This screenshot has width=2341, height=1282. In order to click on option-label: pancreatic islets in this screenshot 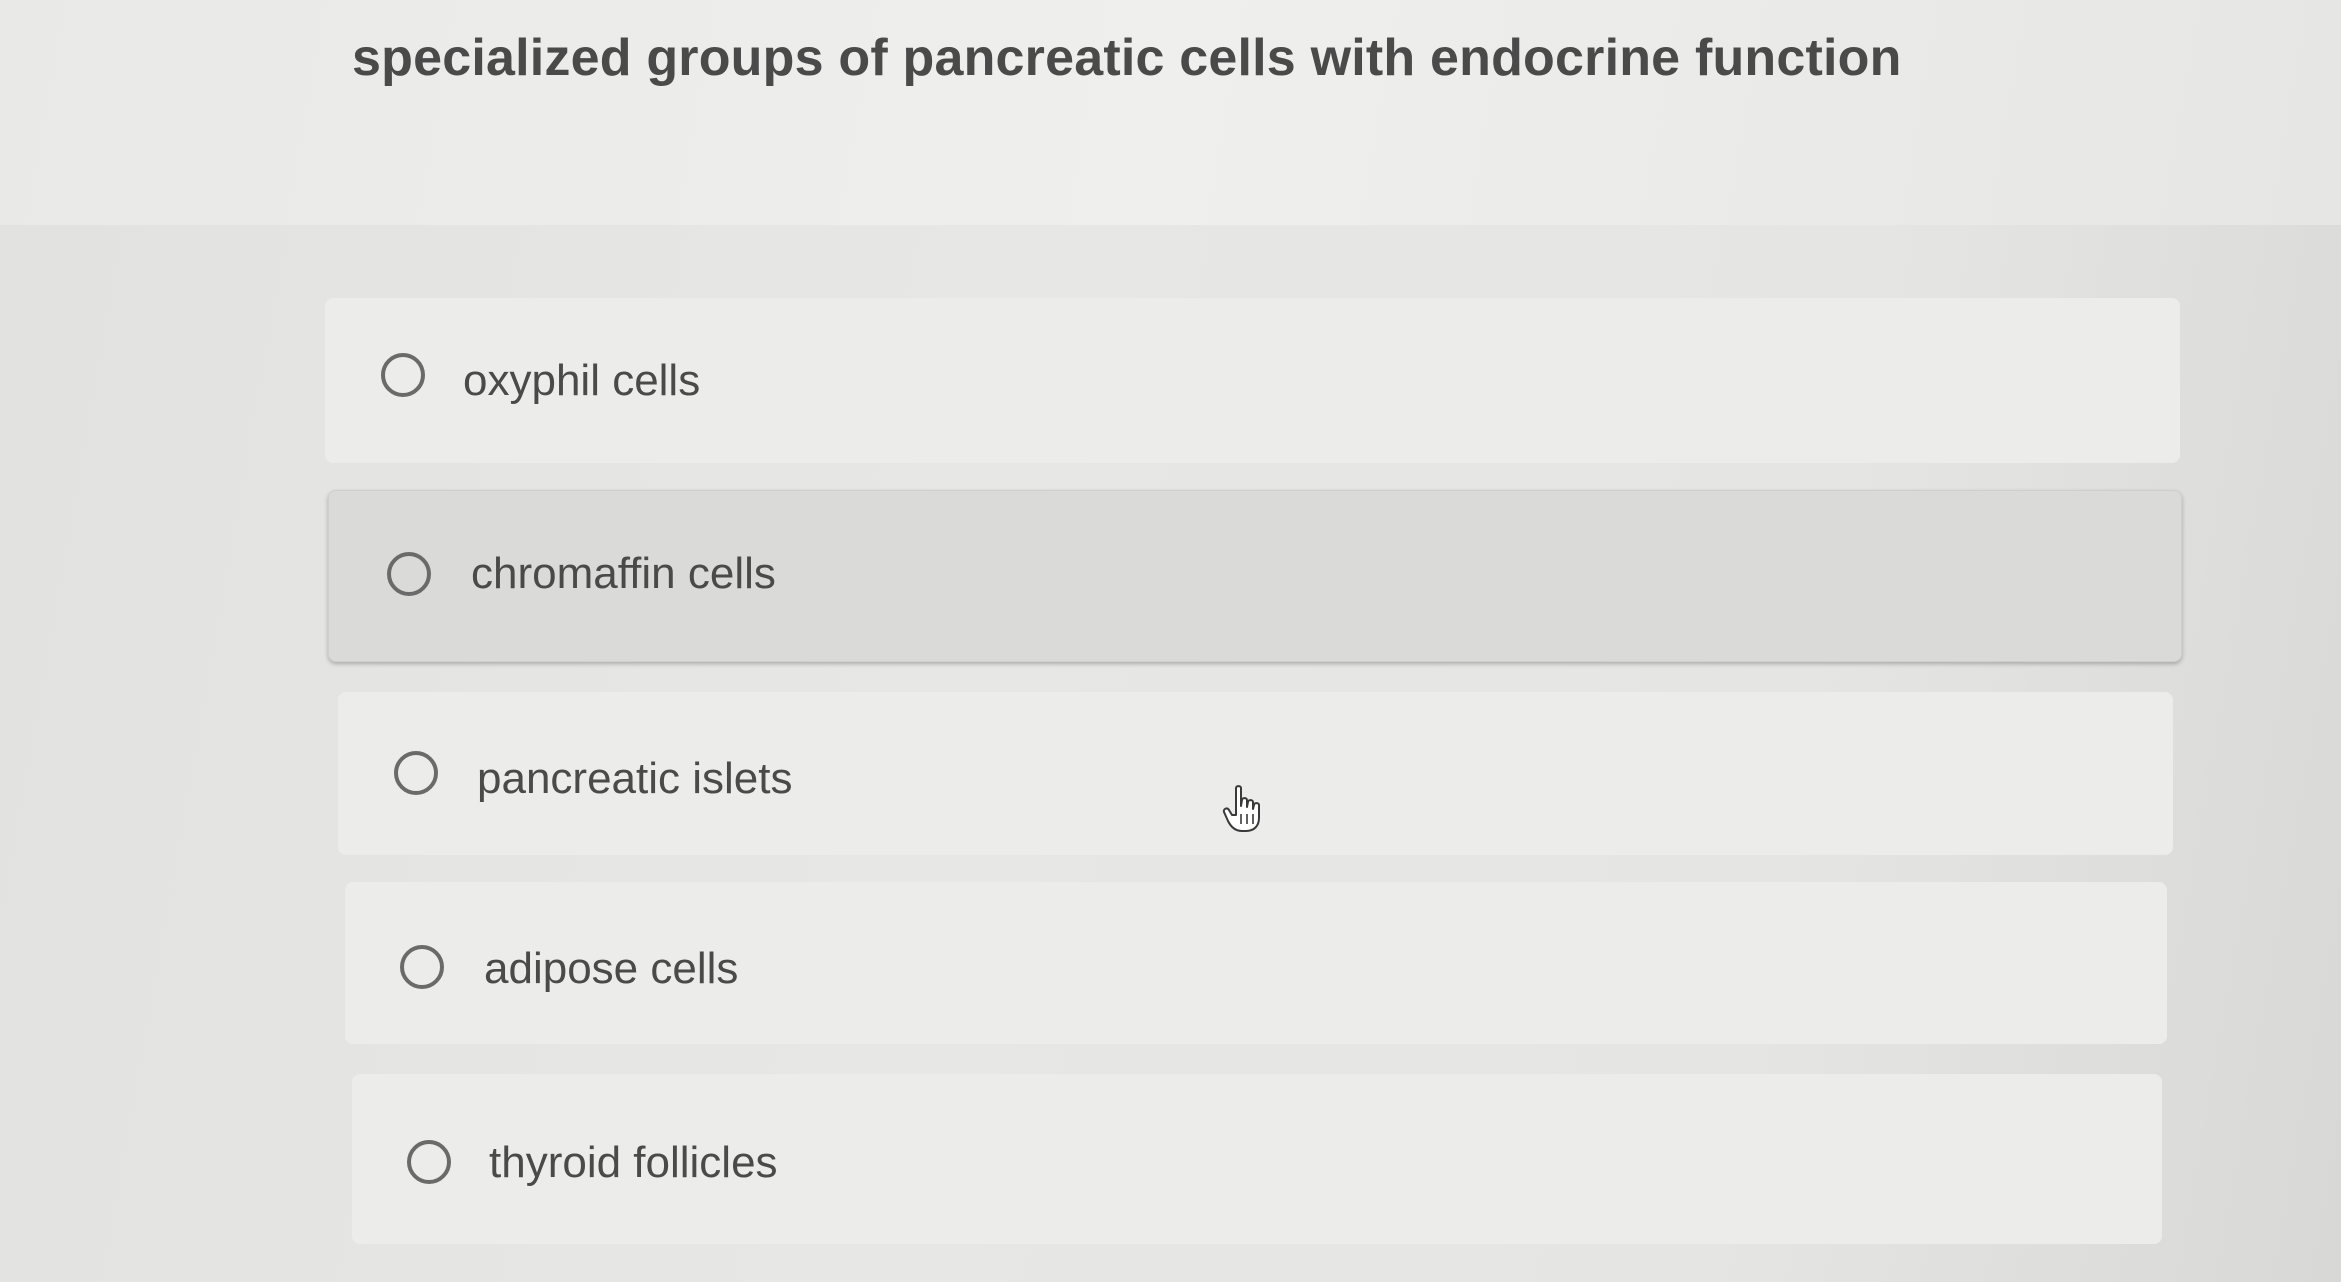, I will do `click(635, 778)`.